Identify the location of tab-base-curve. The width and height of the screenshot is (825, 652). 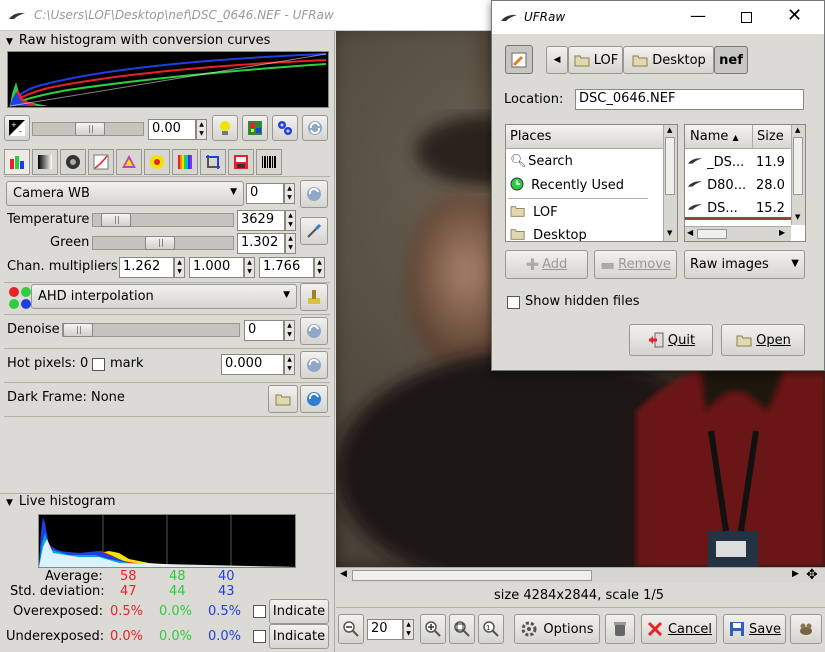
(101, 162).